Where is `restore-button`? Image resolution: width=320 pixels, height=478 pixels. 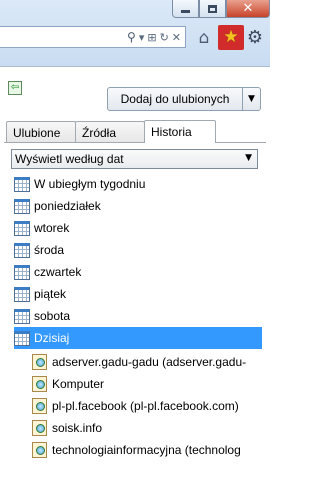
restore-button is located at coordinates (212, 9).